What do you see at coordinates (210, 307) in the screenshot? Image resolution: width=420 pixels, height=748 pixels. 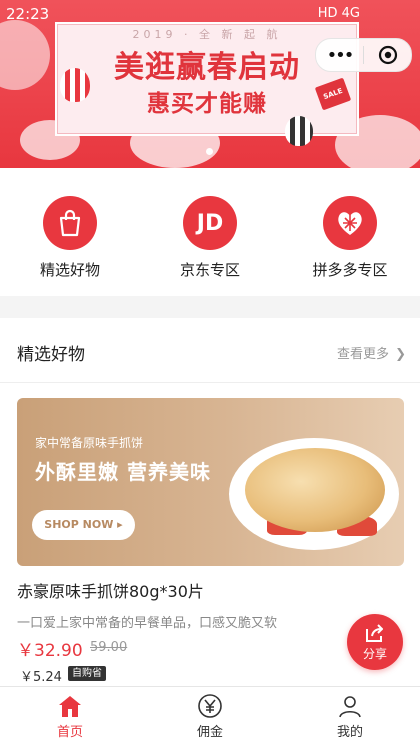 I see `section-divider` at bounding box center [210, 307].